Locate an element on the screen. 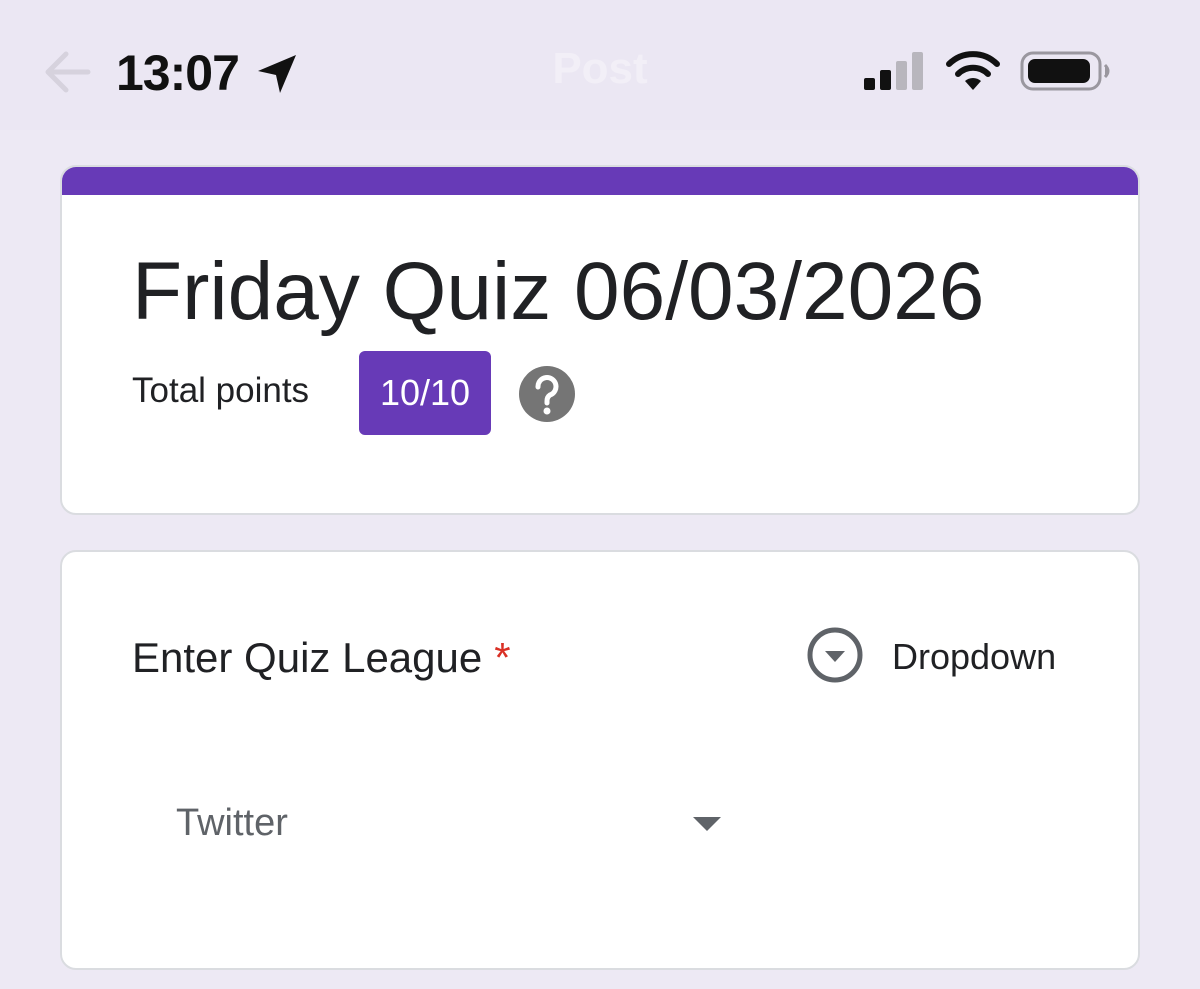  signal-icon is located at coordinates (893, 71).